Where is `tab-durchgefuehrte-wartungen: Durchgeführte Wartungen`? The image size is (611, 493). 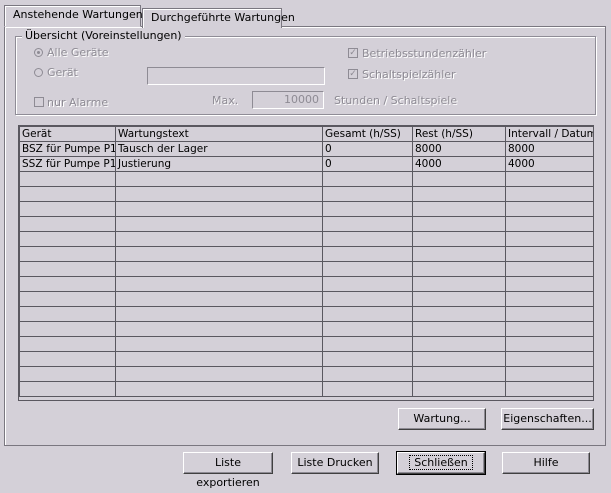
tab-durchgefuehrte-wartungen: Durchgeführte Wartungen is located at coordinates (218, 18).